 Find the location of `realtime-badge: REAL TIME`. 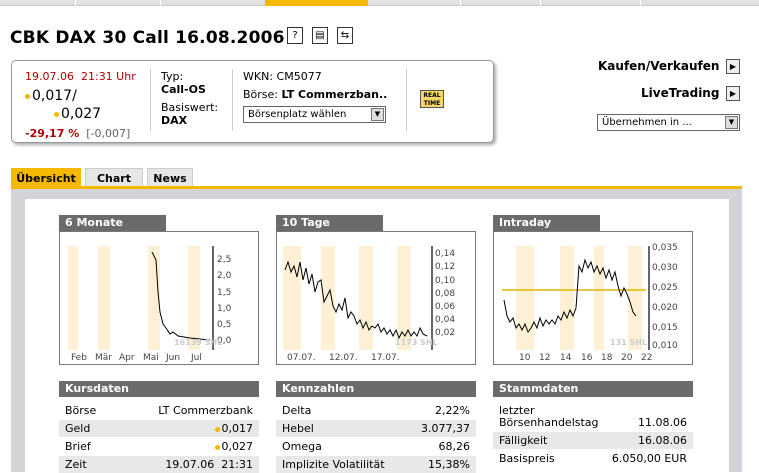

realtime-badge: REAL TIME is located at coordinates (432, 99).